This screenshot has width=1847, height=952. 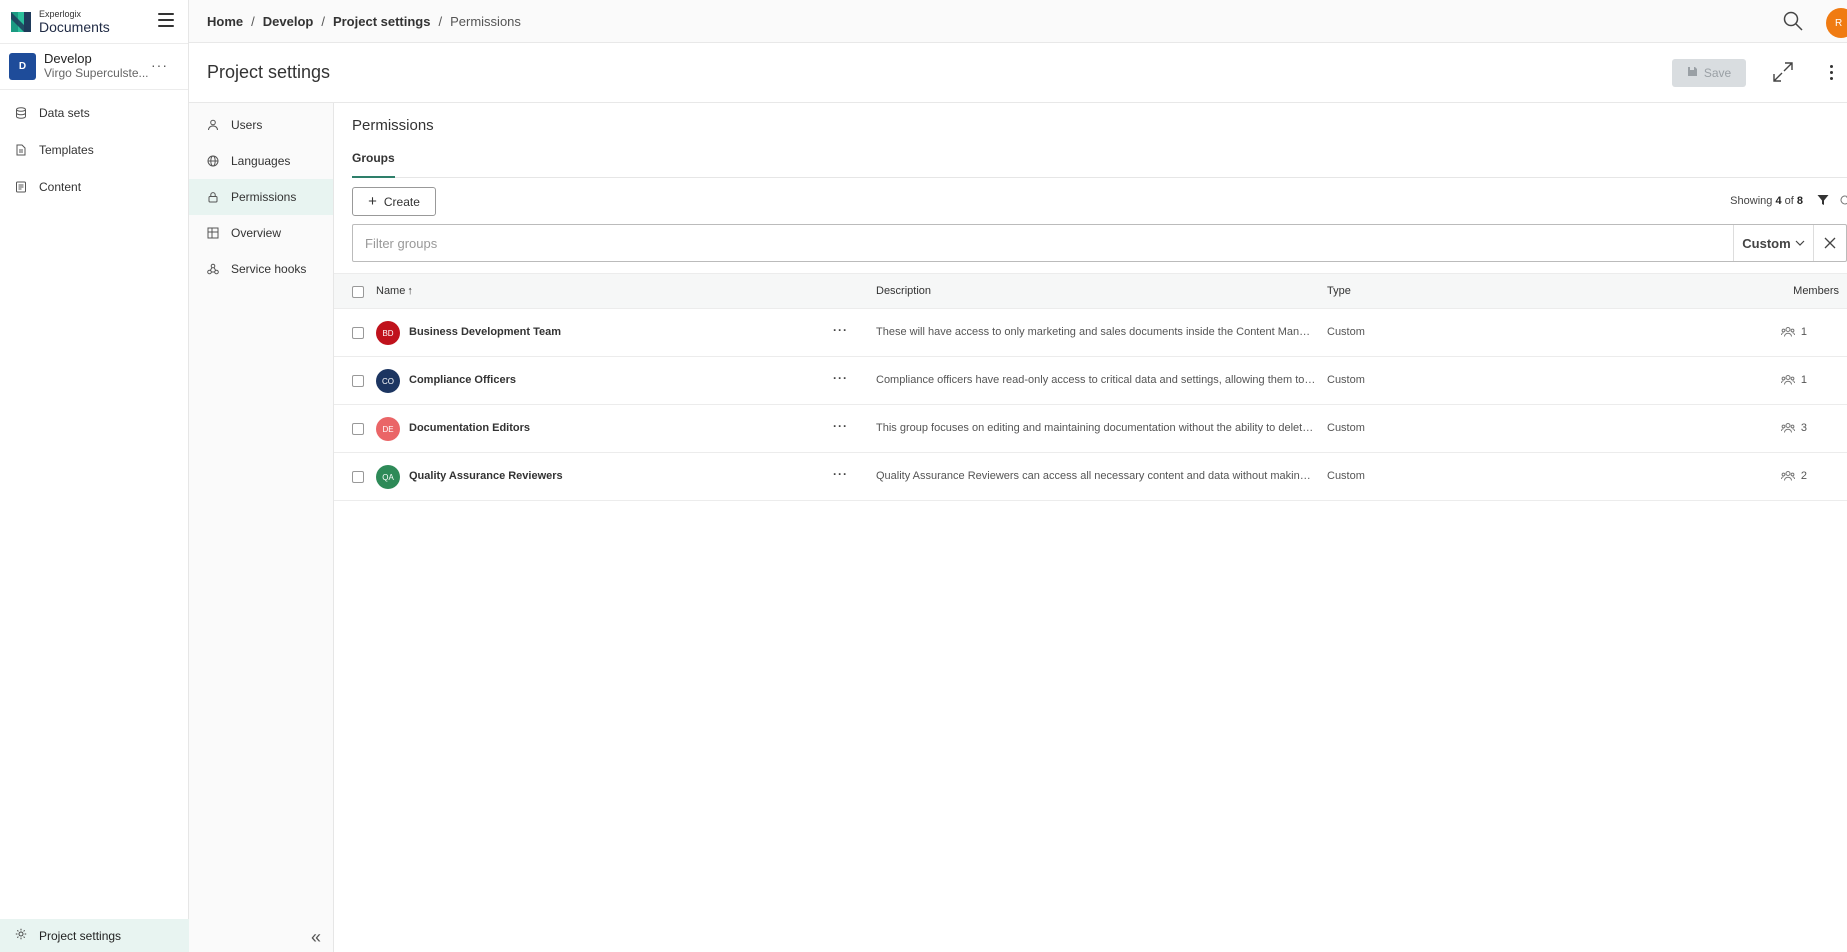 I want to click on showing-of: of, so click(x=1789, y=201).